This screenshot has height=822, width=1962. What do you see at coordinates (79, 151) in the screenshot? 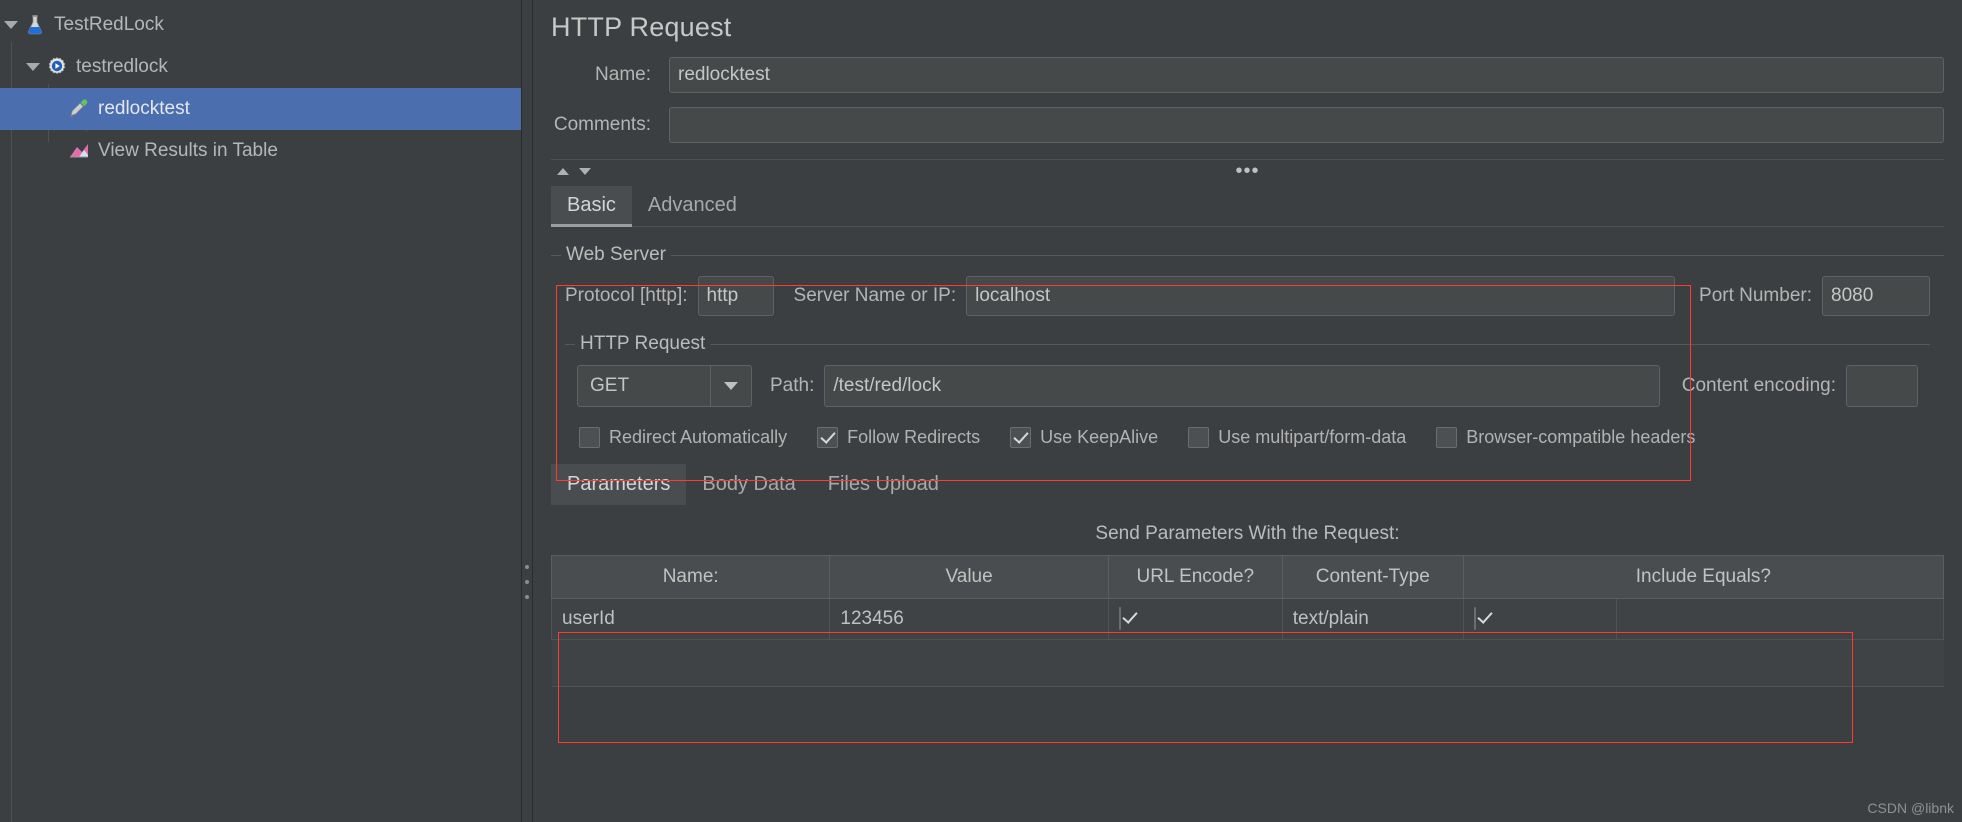
I see `chart-icon` at bounding box center [79, 151].